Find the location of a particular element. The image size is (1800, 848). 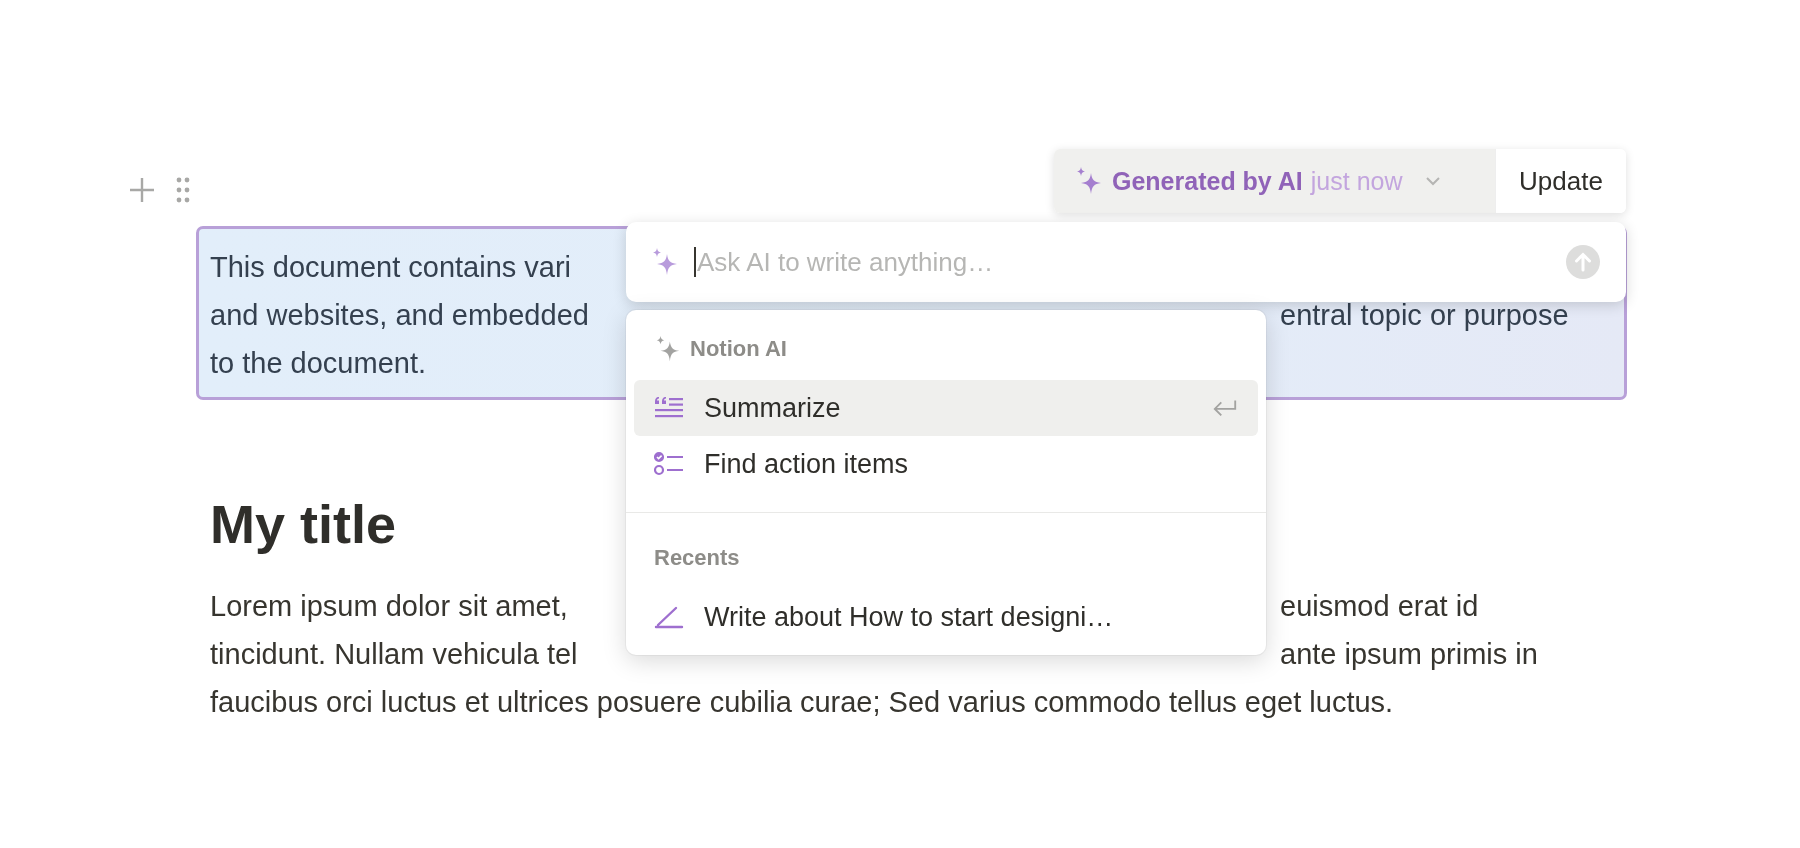

section-title: Notion AI is located at coordinates (738, 349).